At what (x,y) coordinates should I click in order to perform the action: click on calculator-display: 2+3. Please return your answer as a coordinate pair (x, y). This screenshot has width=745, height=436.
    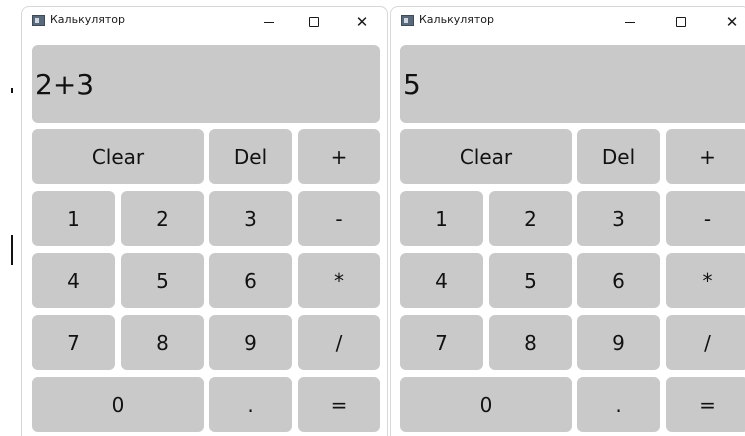
    Looking at the image, I should click on (206, 84).